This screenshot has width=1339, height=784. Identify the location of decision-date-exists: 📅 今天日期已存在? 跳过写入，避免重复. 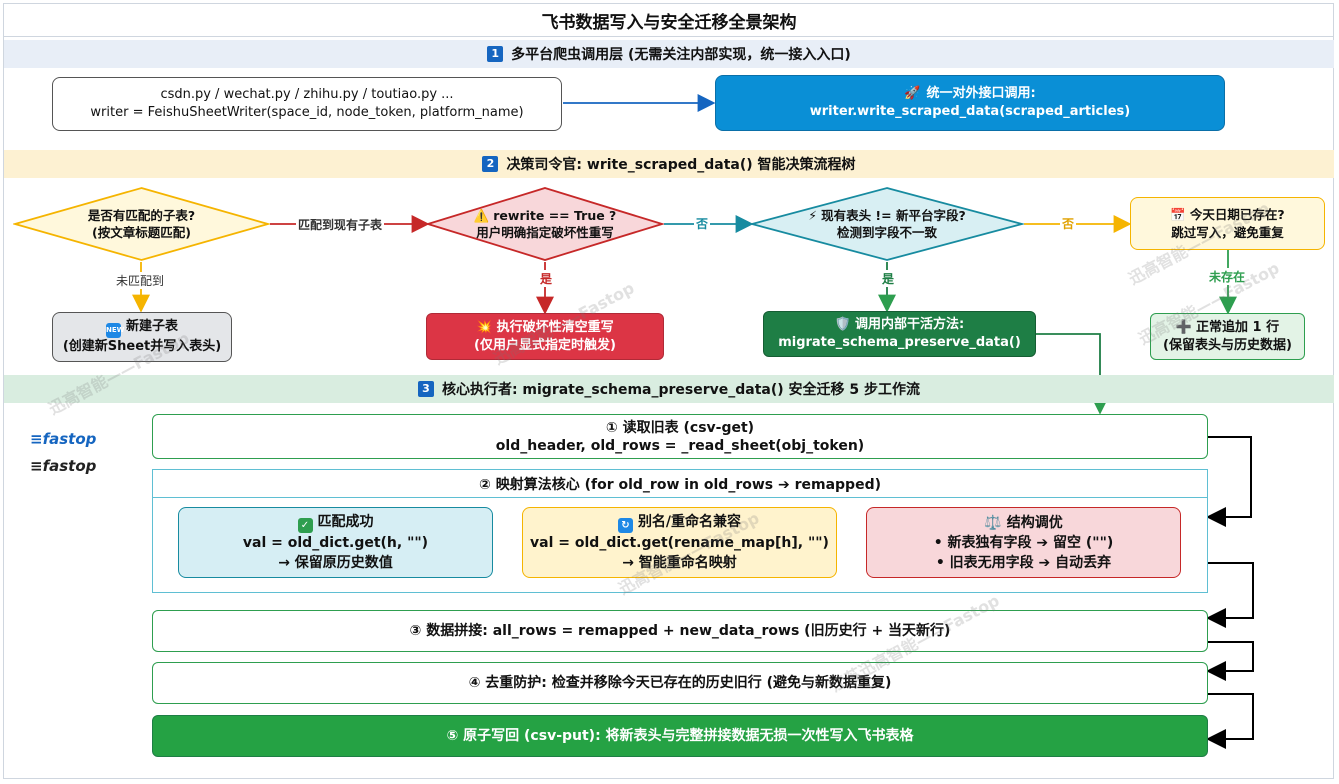
(1227, 223).